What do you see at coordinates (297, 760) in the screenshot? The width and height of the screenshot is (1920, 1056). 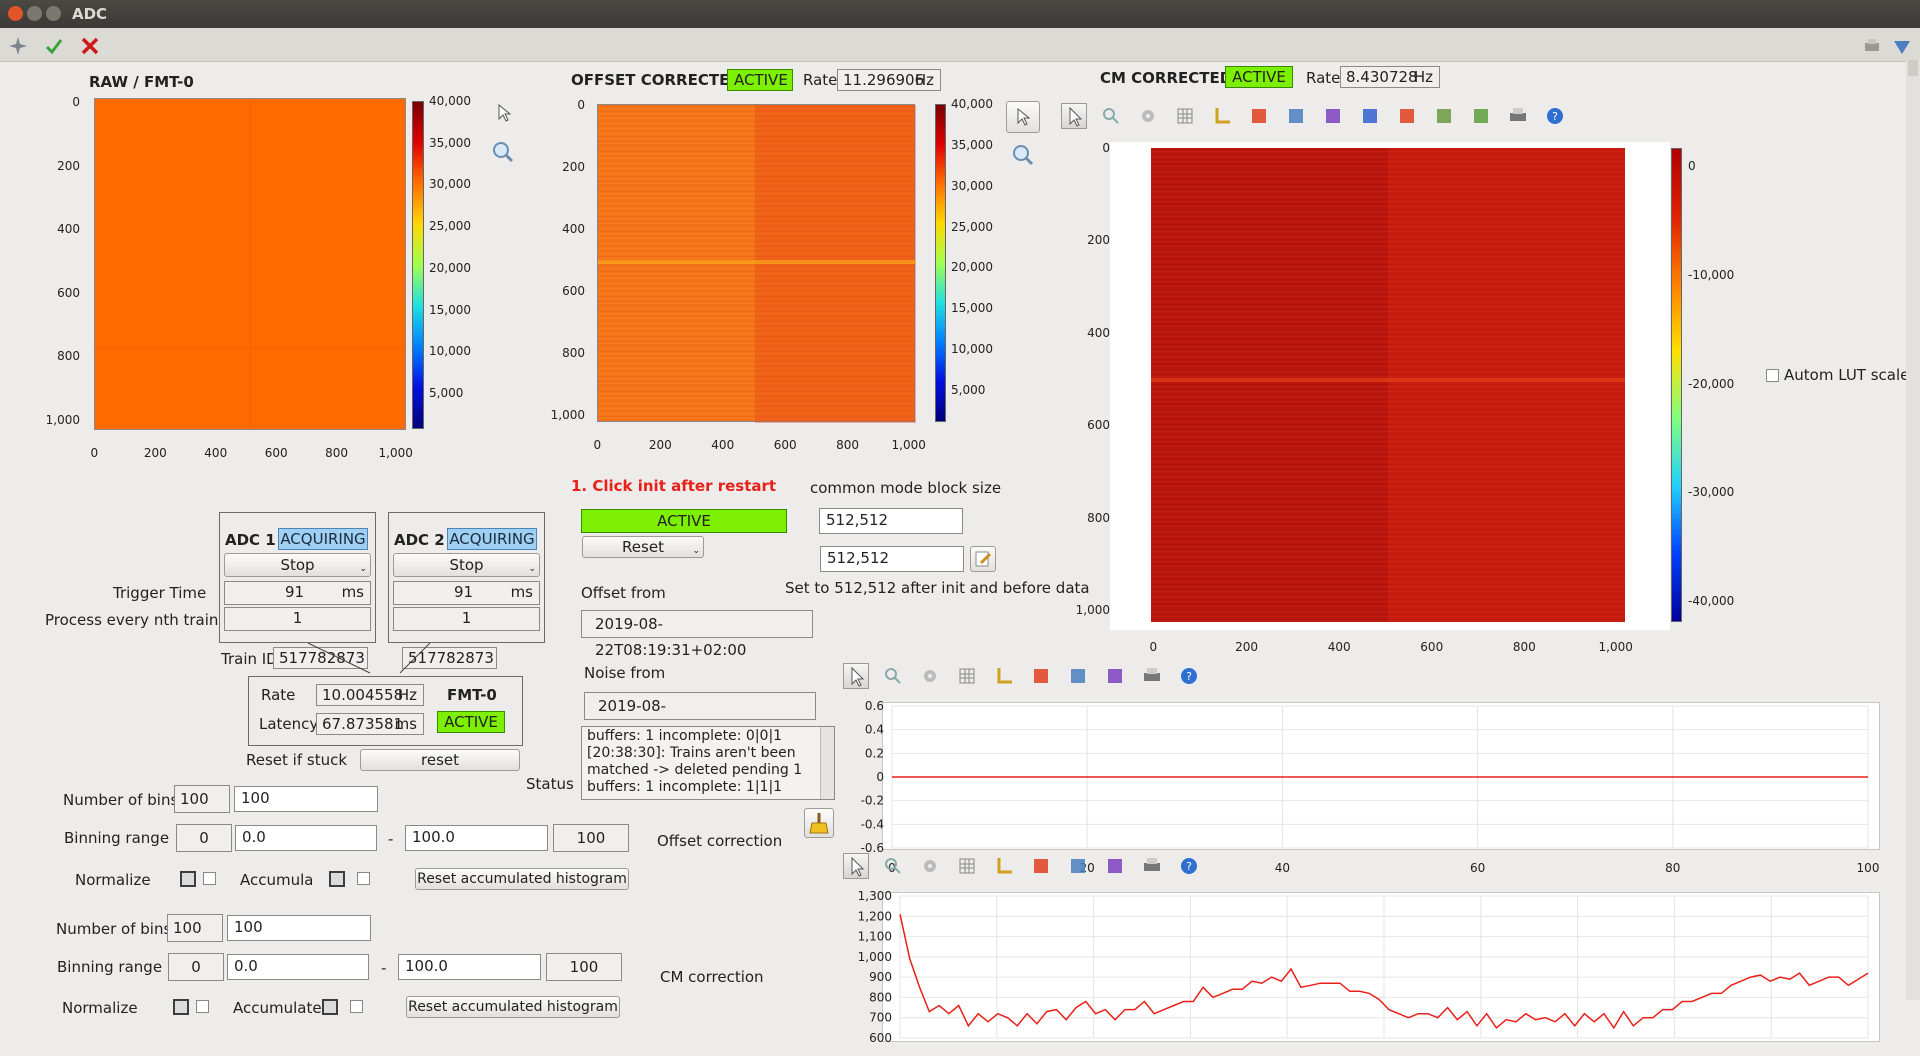 I see `reset-if-stuck-label: Reset if stuck` at bounding box center [297, 760].